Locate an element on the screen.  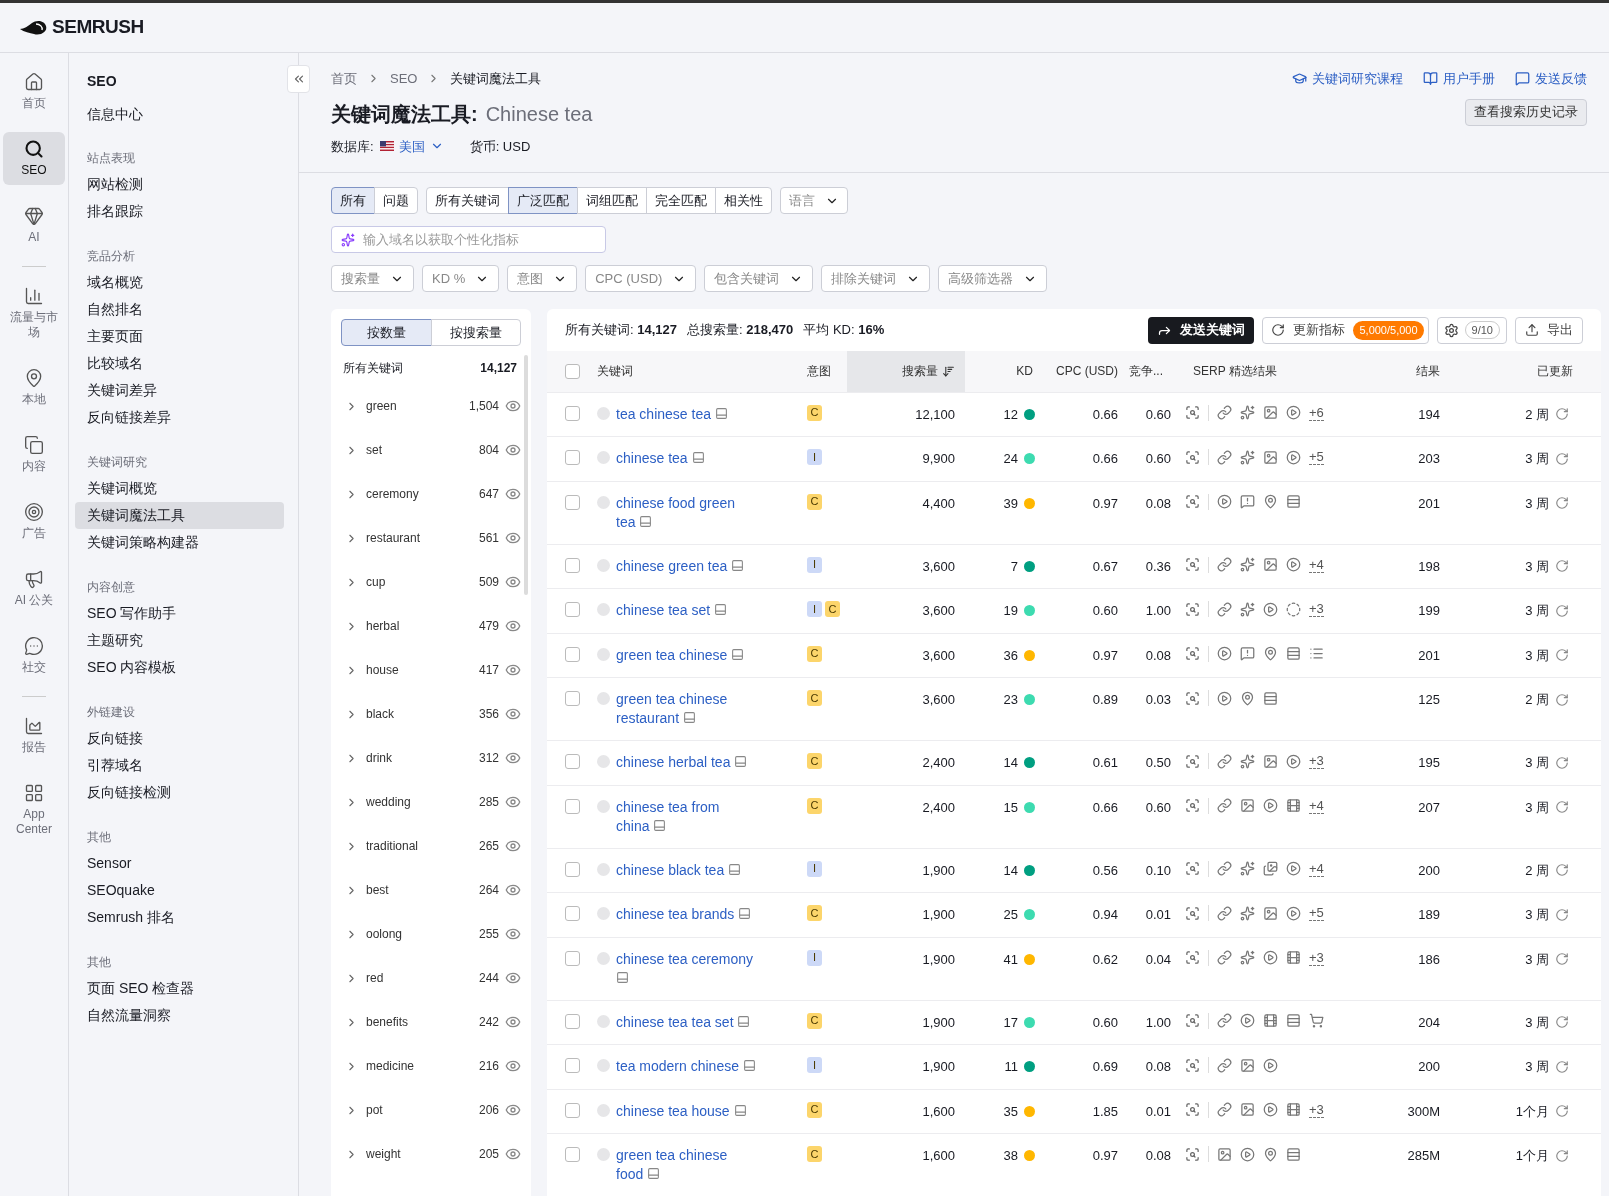
more-features-link: +5 is located at coordinates (1316, 457).